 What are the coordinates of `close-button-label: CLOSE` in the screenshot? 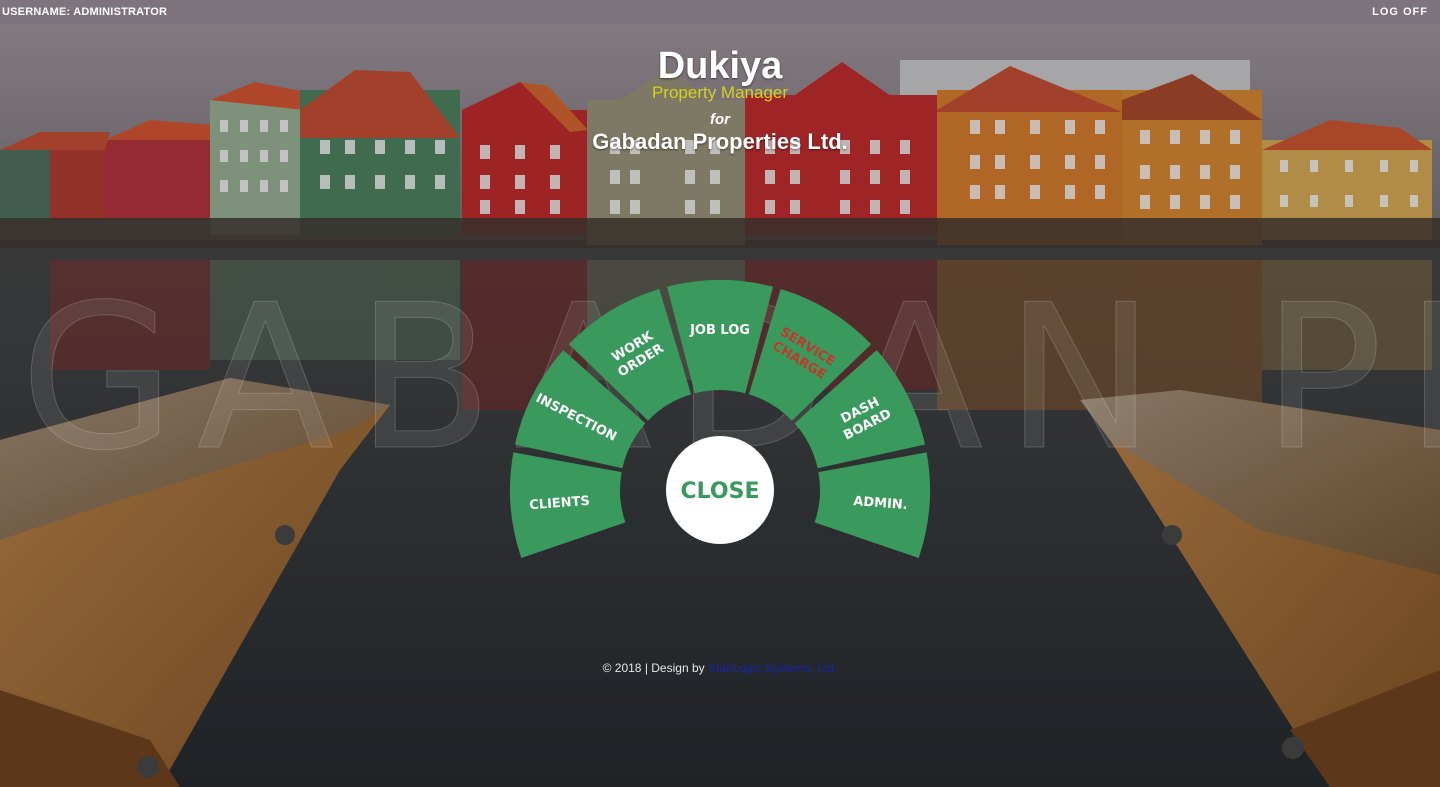 It's located at (720, 491).